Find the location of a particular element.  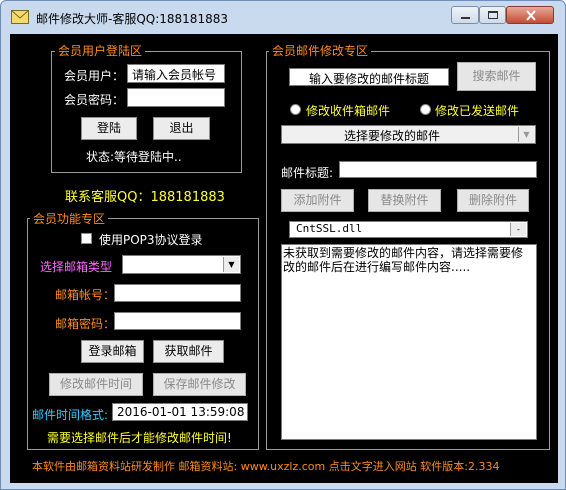

time-modify-hint: 需要选择邮件后才能修改邮件时间! is located at coordinates (139, 438).